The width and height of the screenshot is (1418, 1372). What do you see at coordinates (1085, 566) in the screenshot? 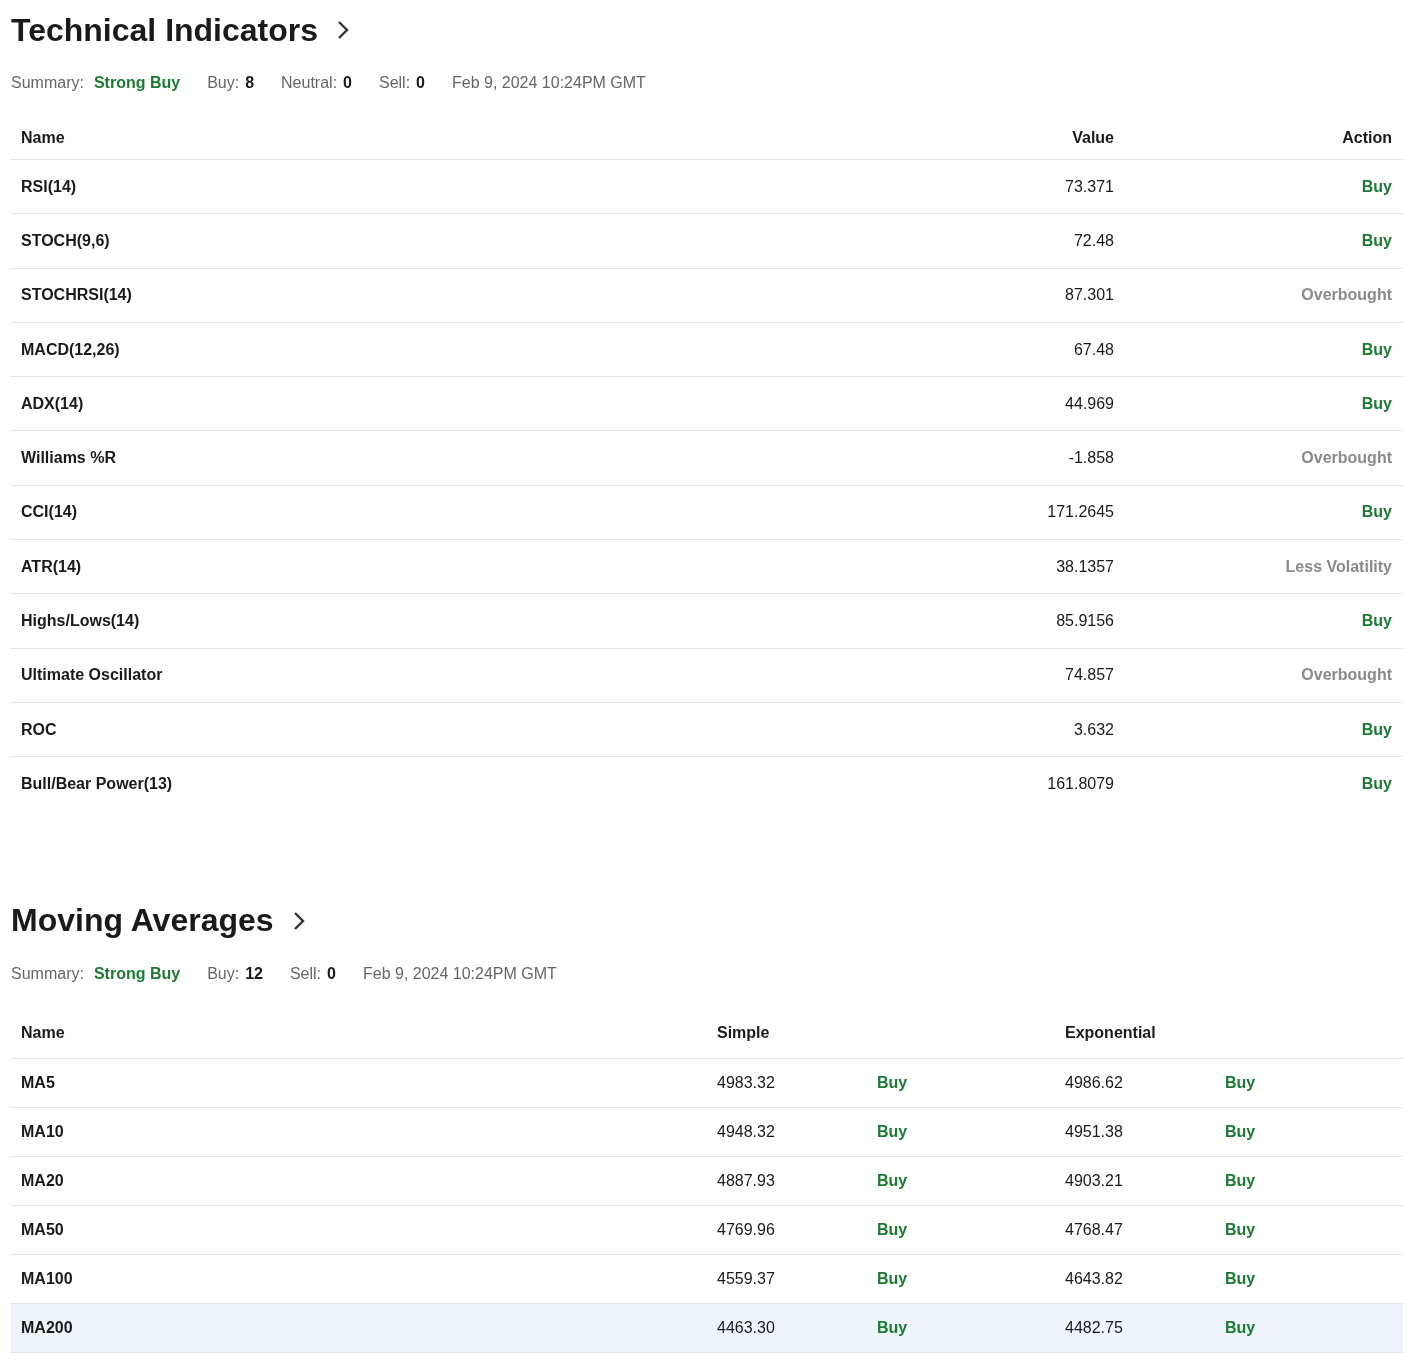
I see `indicator-value: 38.1357` at bounding box center [1085, 566].